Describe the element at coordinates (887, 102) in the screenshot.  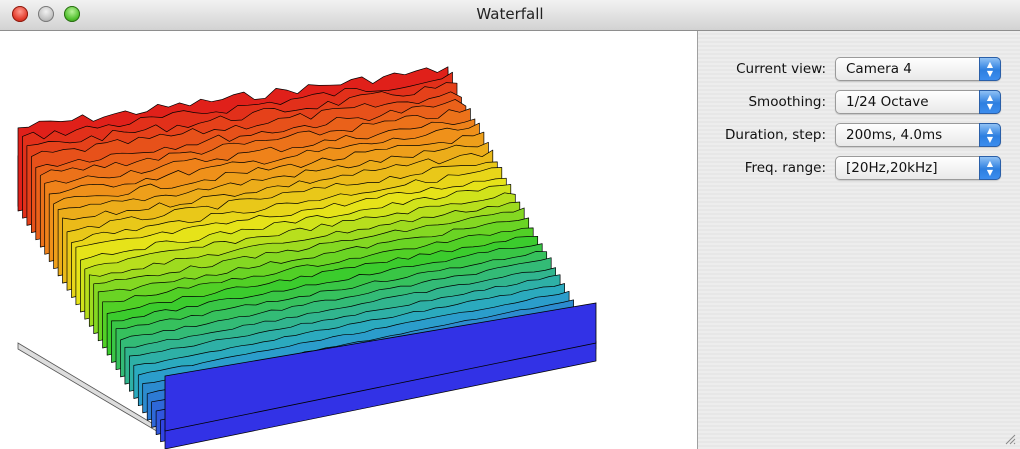
I see `smoothing-value: 1/24 Octave` at that location.